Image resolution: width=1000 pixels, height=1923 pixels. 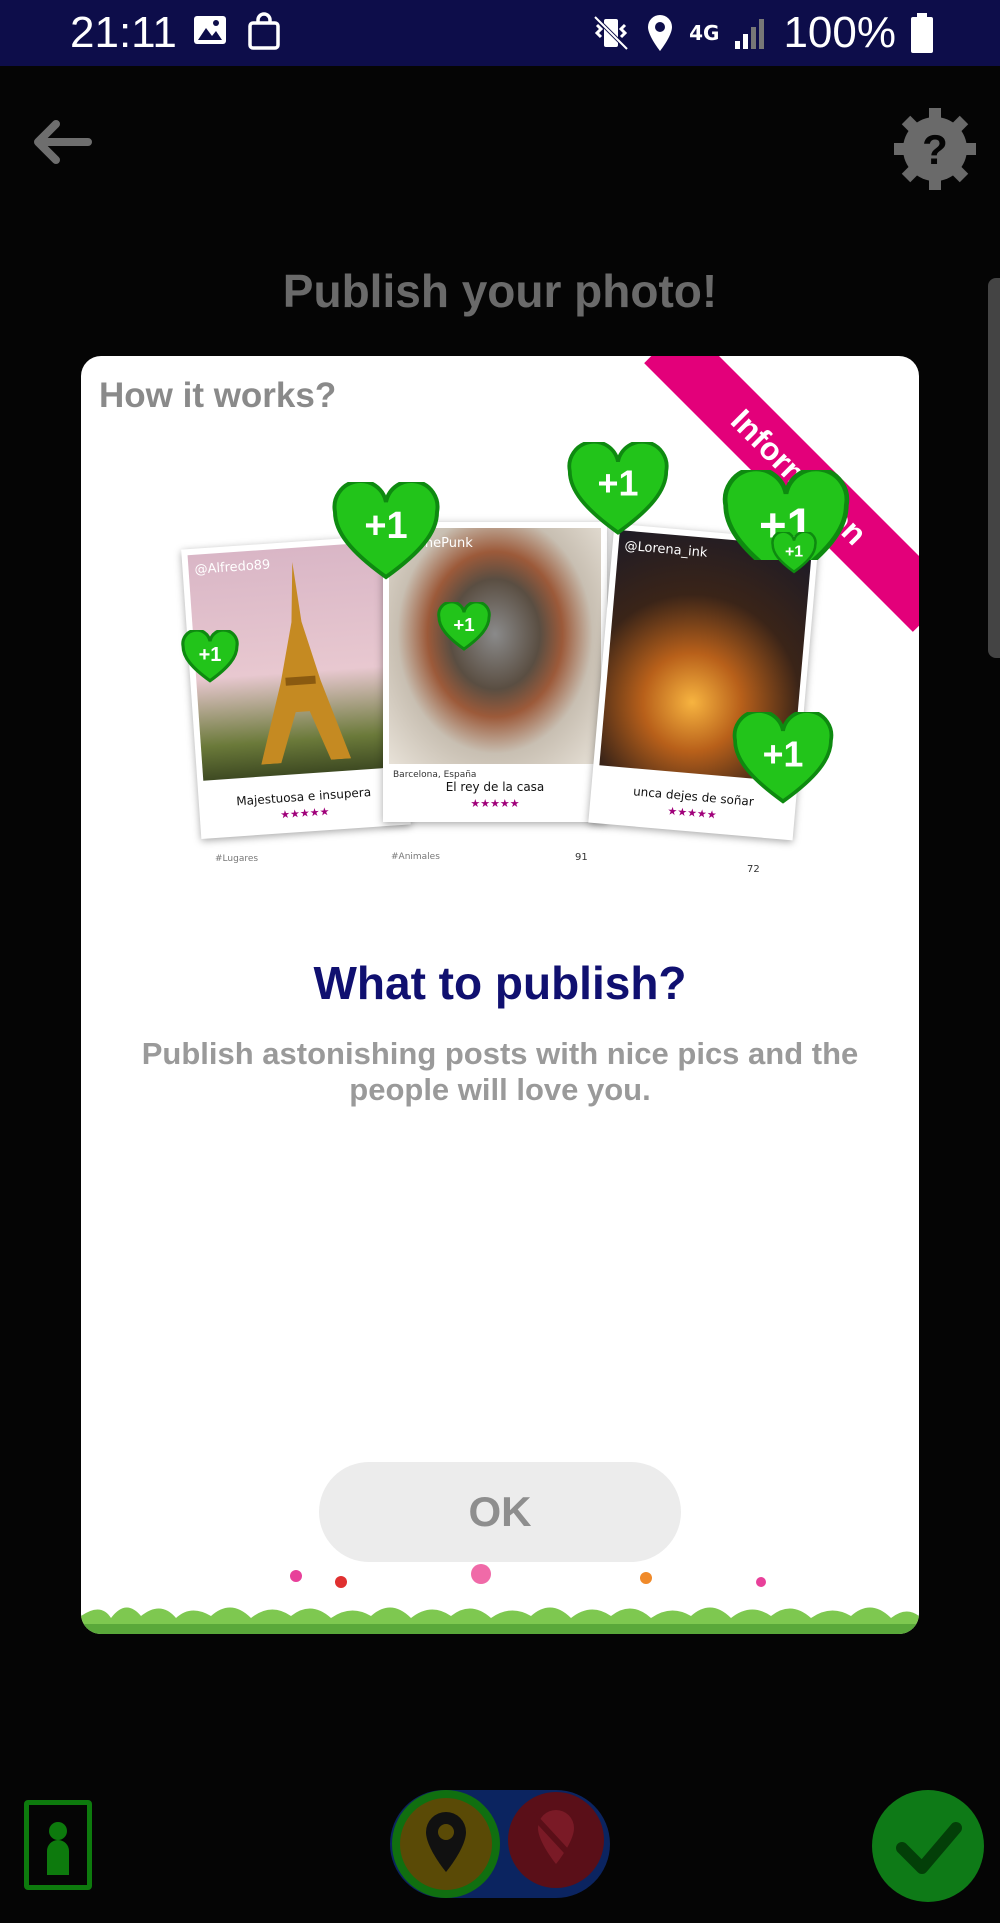 I want to click on card-tag: #Lugares, so click(x=237, y=859).